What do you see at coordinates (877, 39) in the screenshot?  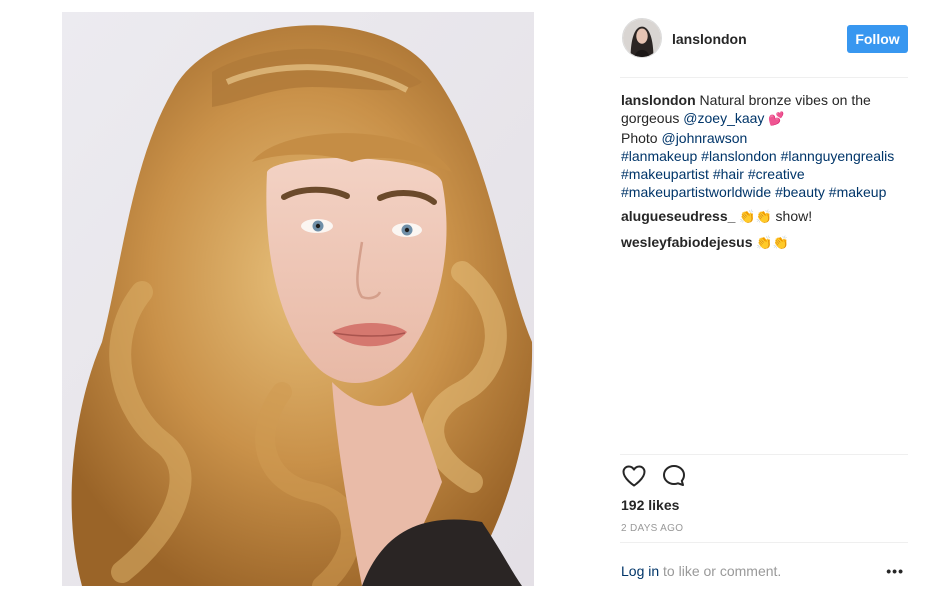 I see `follow-button: Follow` at bounding box center [877, 39].